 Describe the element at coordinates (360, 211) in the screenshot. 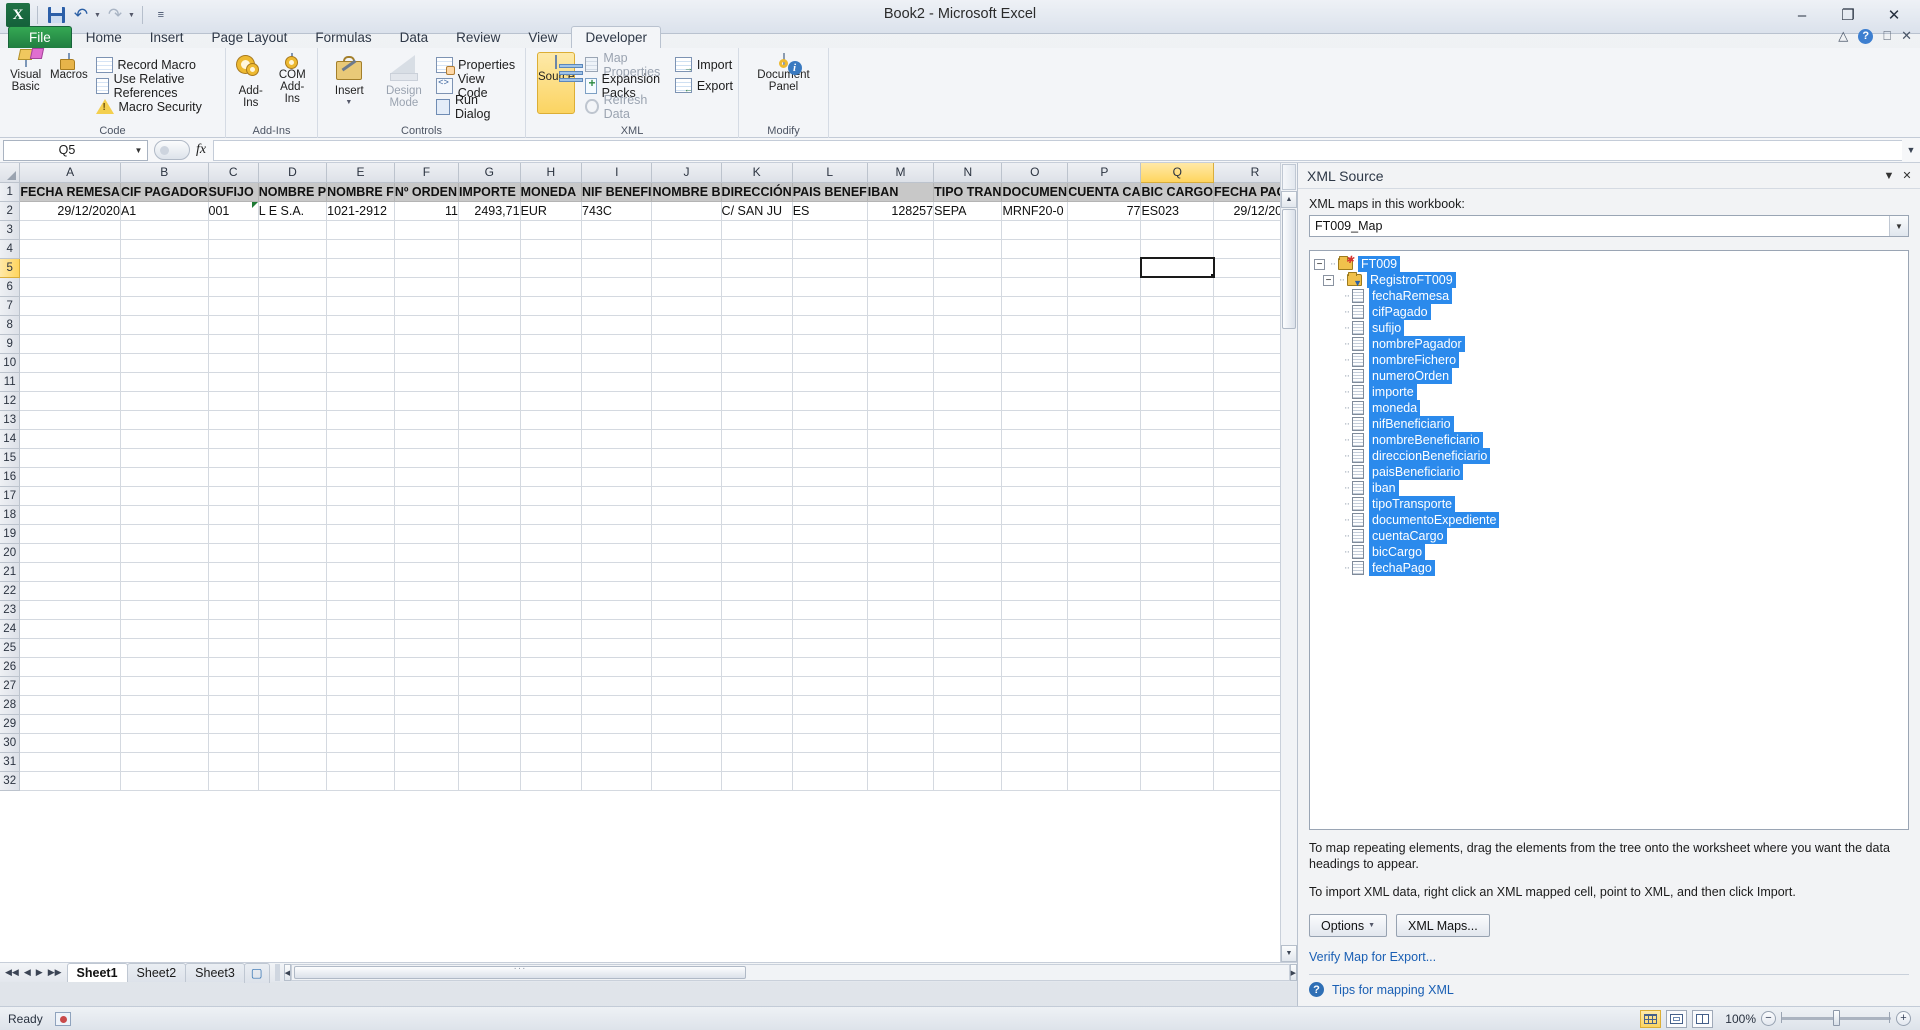

I see `cell-E2: 1021-2912` at that location.